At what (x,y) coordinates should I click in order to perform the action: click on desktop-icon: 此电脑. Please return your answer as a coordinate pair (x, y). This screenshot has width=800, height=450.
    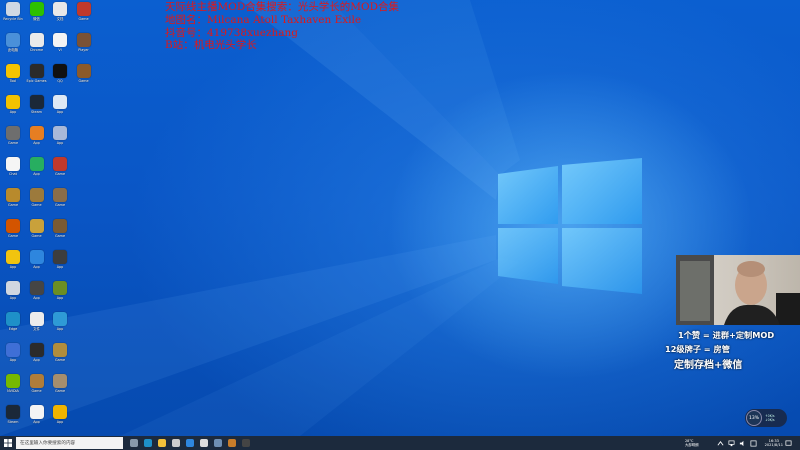
    Looking at the image, I should click on (13, 48).